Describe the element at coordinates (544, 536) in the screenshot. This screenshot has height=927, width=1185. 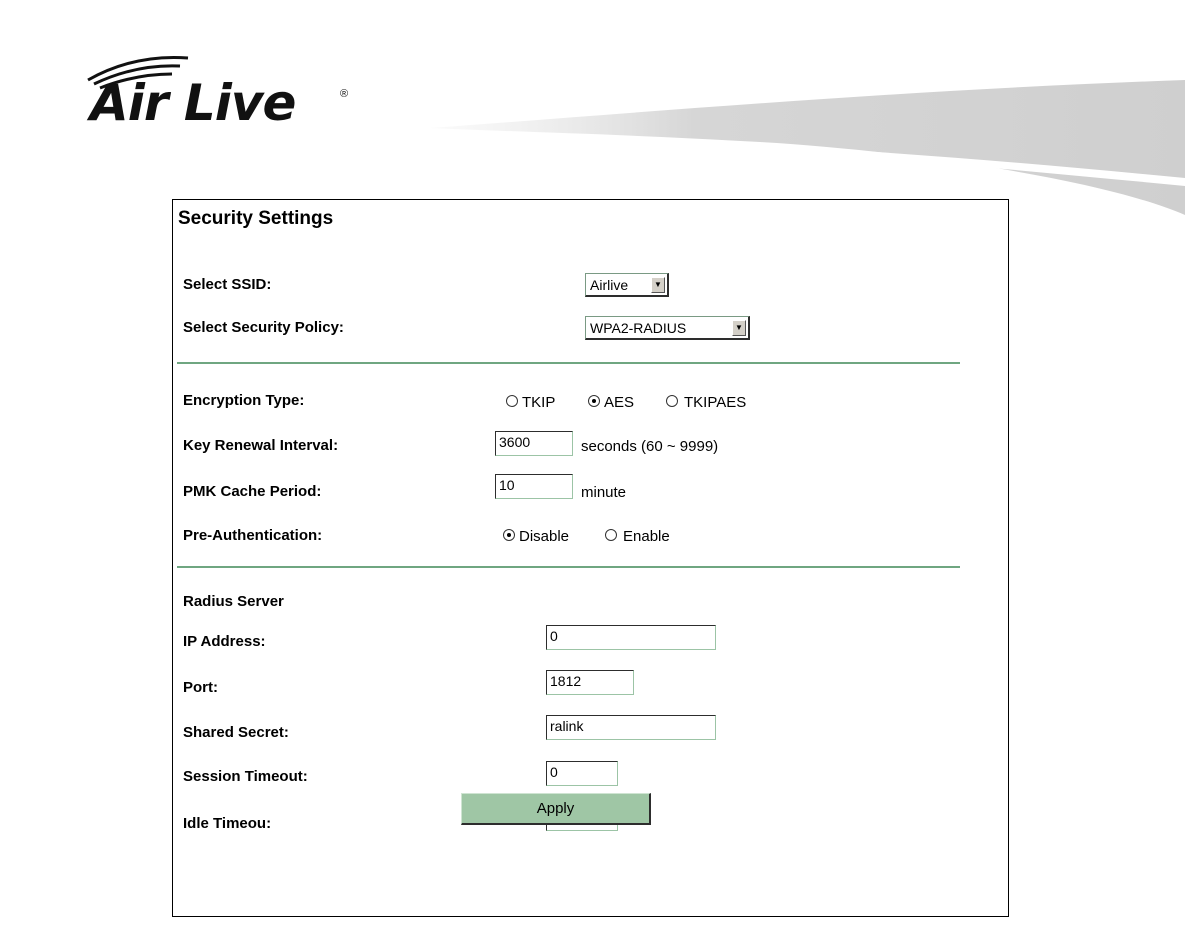
I see `radio-pre-auth-disable-label: Disable` at that location.